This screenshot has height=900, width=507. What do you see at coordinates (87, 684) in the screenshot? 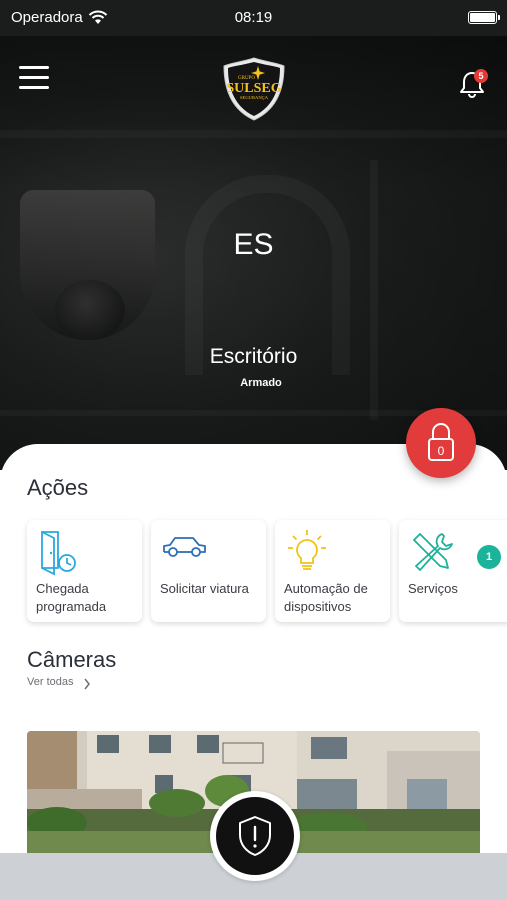
I see `chevron-right-icon` at bounding box center [87, 684].